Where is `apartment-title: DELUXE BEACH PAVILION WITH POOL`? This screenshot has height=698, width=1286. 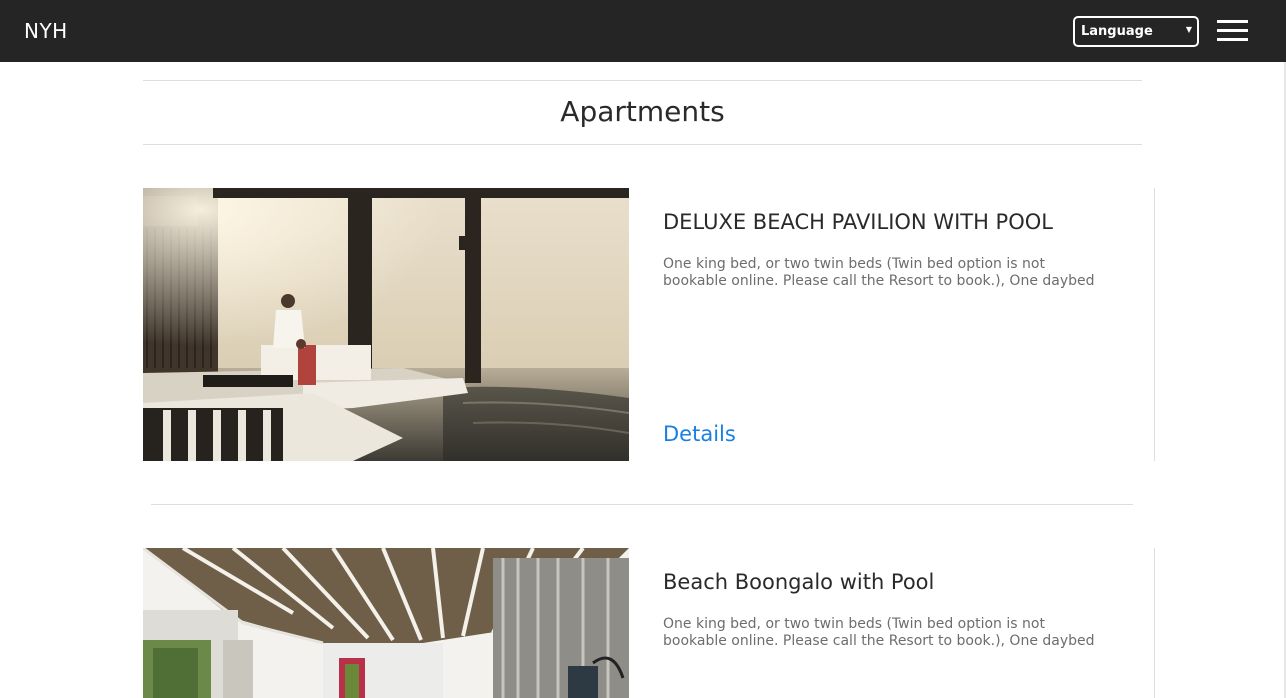 apartment-title: DELUXE BEACH PAVILION WITH POOL is located at coordinates (858, 222).